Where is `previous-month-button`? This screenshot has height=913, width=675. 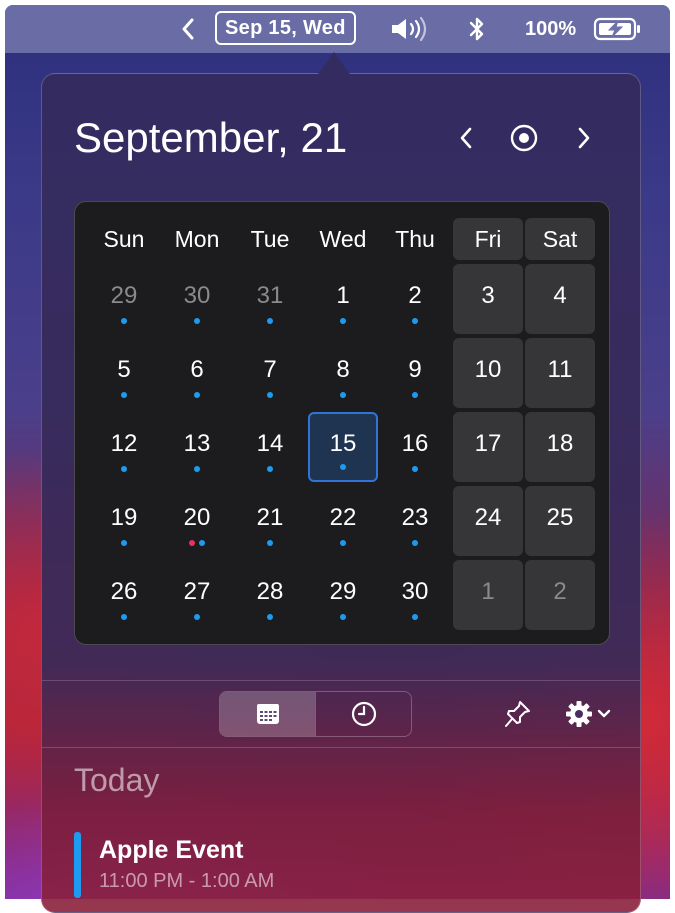
previous-month-button is located at coordinates (466, 138).